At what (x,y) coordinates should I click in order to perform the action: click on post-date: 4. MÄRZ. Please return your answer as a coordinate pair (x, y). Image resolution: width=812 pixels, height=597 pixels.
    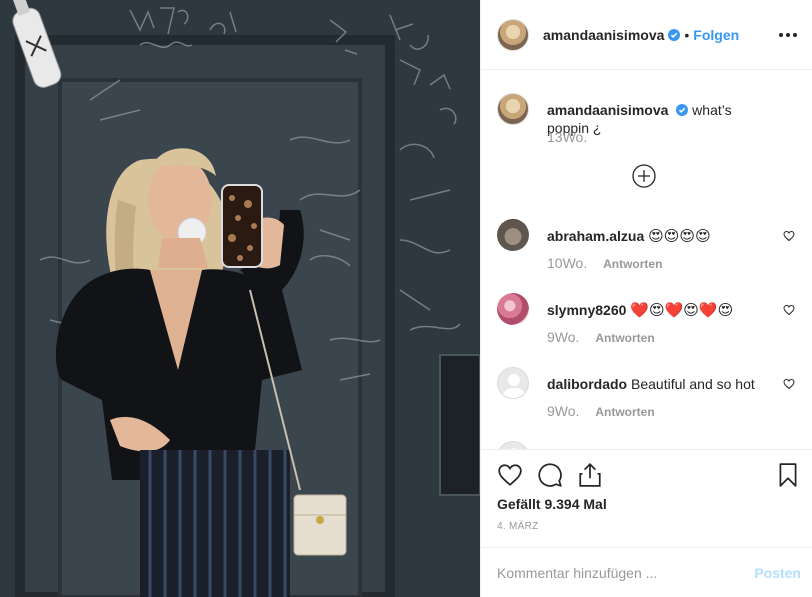
    Looking at the image, I should click on (518, 526).